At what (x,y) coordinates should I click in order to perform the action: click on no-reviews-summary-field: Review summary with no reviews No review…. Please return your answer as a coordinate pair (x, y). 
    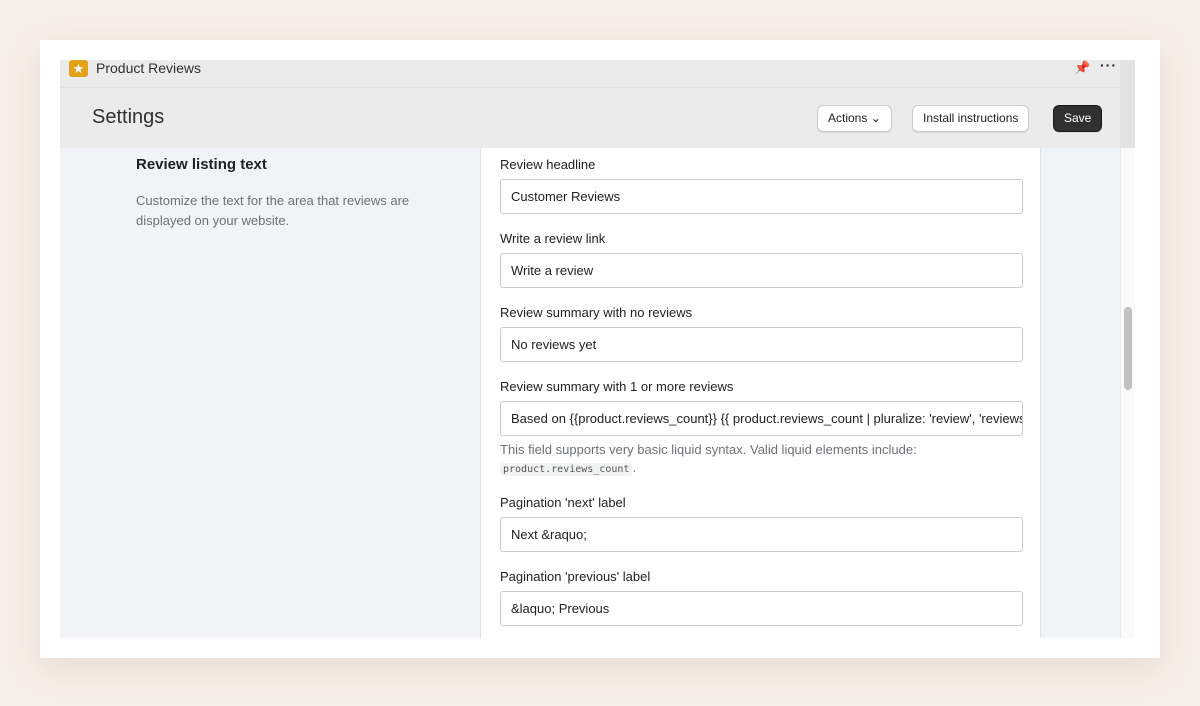
    Looking at the image, I should click on (761, 333).